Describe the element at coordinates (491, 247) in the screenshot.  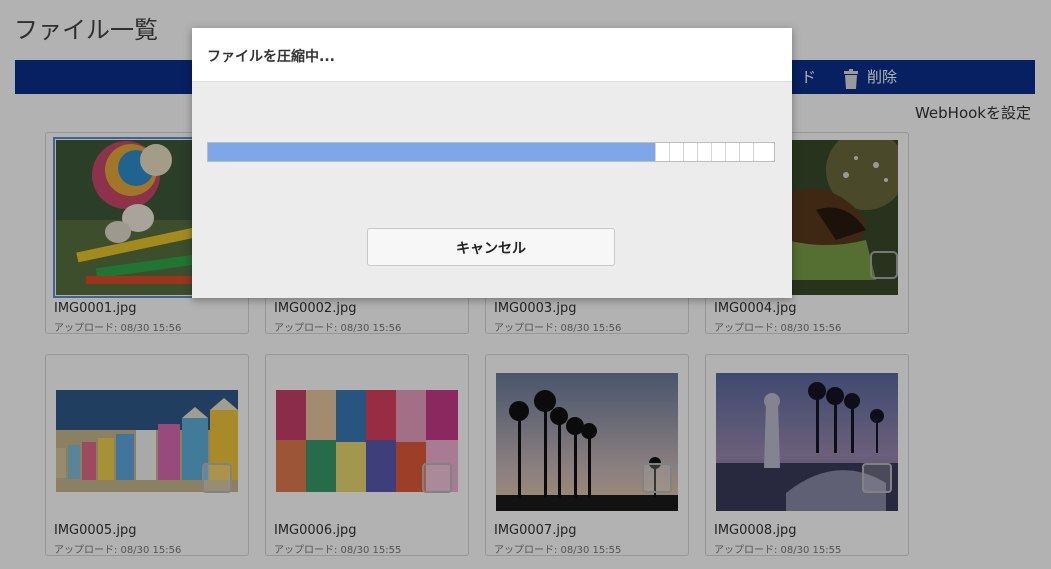
I see `cancel-button: キャンセル` at that location.